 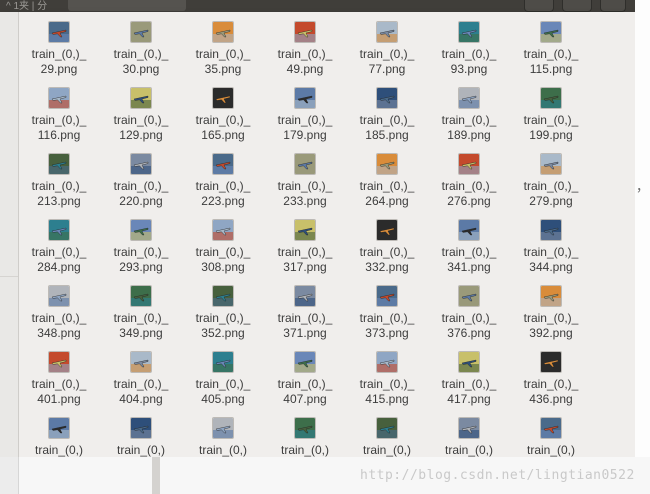 What do you see at coordinates (59, 392) in the screenshot?
I see `file-name: train_(0,)_ 401.png` at bounding box center [59, 392].